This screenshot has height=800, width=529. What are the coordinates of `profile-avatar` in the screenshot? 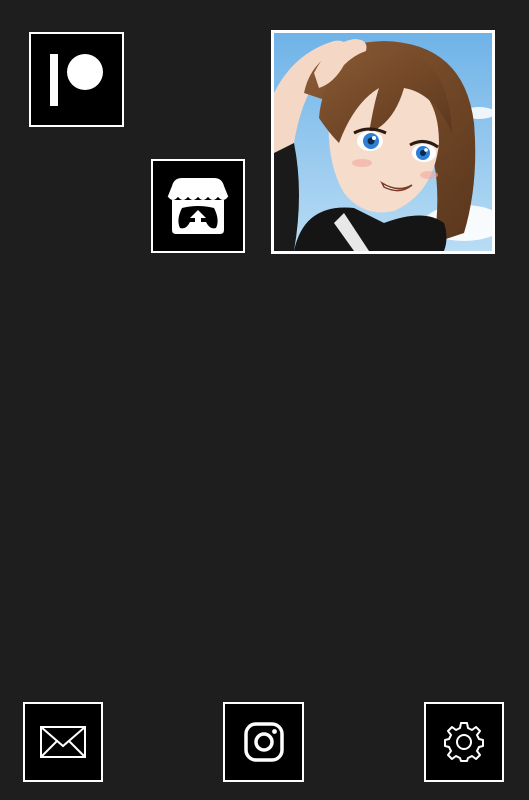 It's located at (383, 142).